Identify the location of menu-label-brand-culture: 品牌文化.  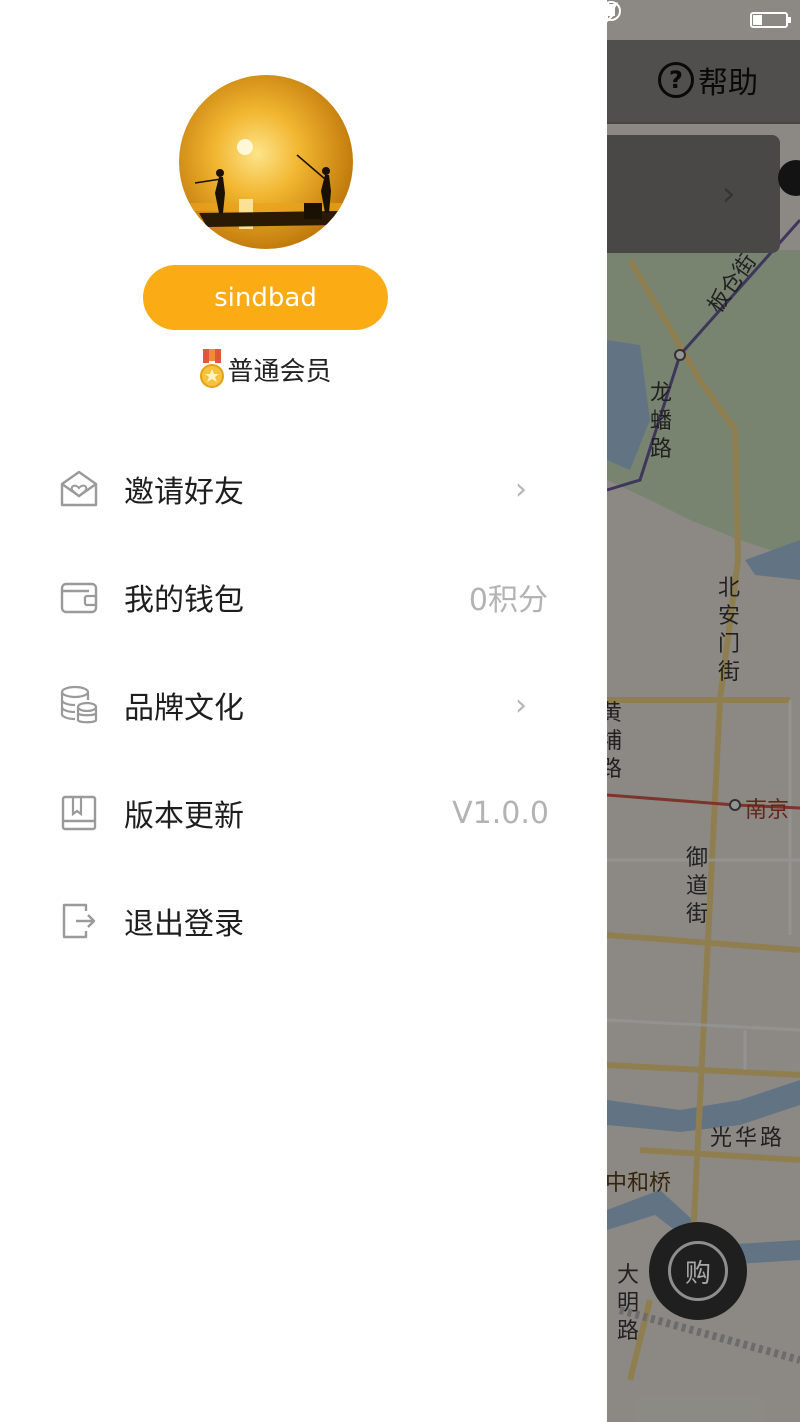
(184, 708).